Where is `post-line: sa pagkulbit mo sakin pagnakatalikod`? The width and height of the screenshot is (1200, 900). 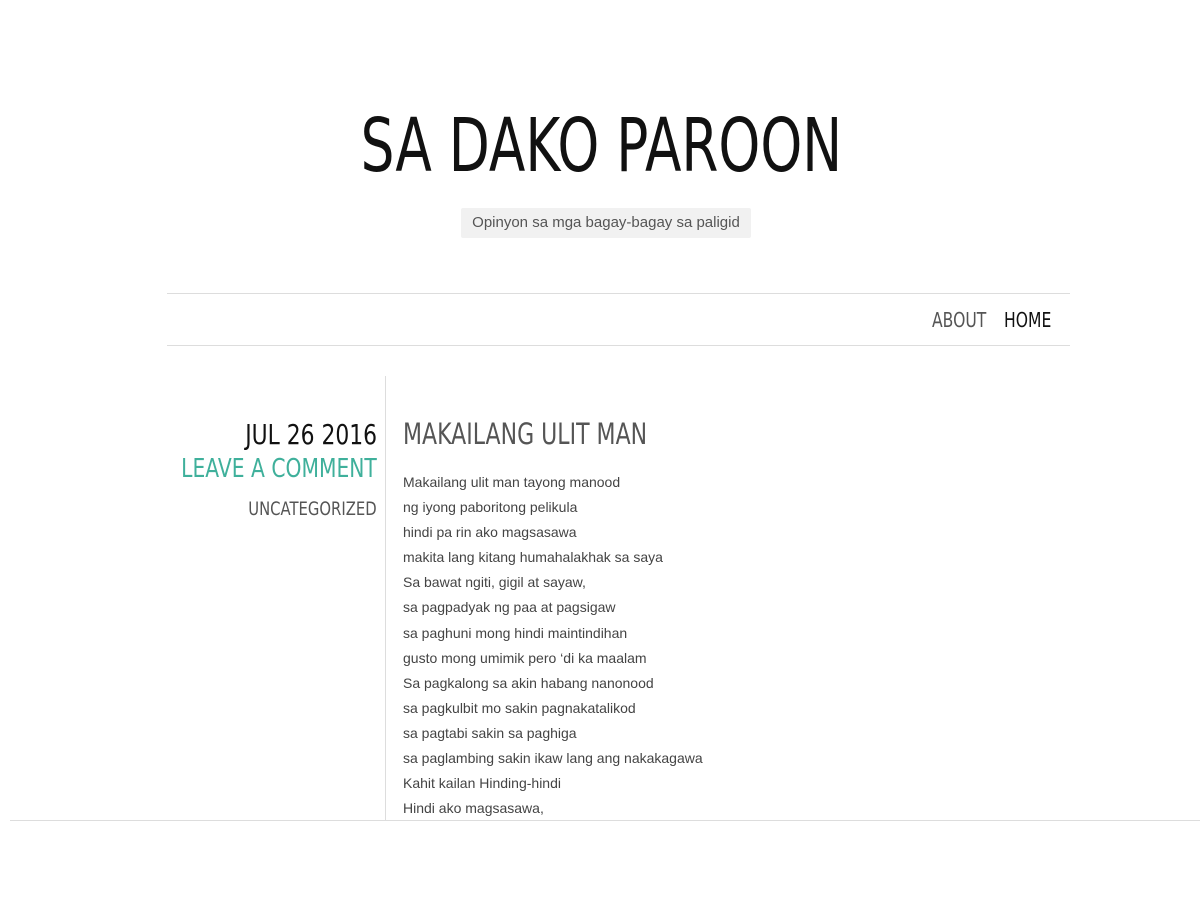
post-line: sa pagkulbit mo sakin pagnakatalikod is located at coordinates (519, 707).